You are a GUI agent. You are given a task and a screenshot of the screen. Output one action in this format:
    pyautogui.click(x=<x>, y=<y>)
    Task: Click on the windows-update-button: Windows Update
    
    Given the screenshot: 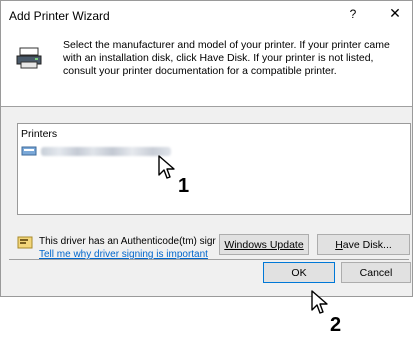 What is the action you would take?
    pyautogui.click(x=264, y=244)
    